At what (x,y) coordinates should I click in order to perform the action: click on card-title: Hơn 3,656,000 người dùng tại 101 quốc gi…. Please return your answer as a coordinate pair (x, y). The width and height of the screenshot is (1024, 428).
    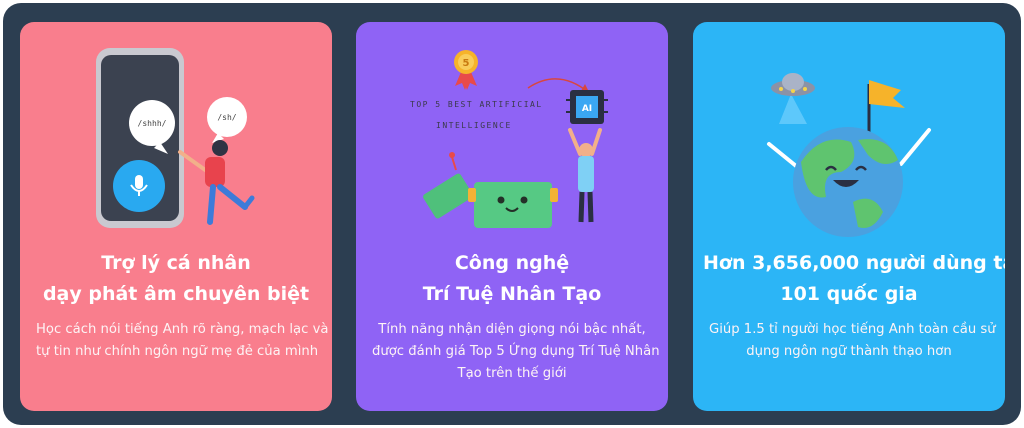
    Looking at the image, I should click on (854, 279).